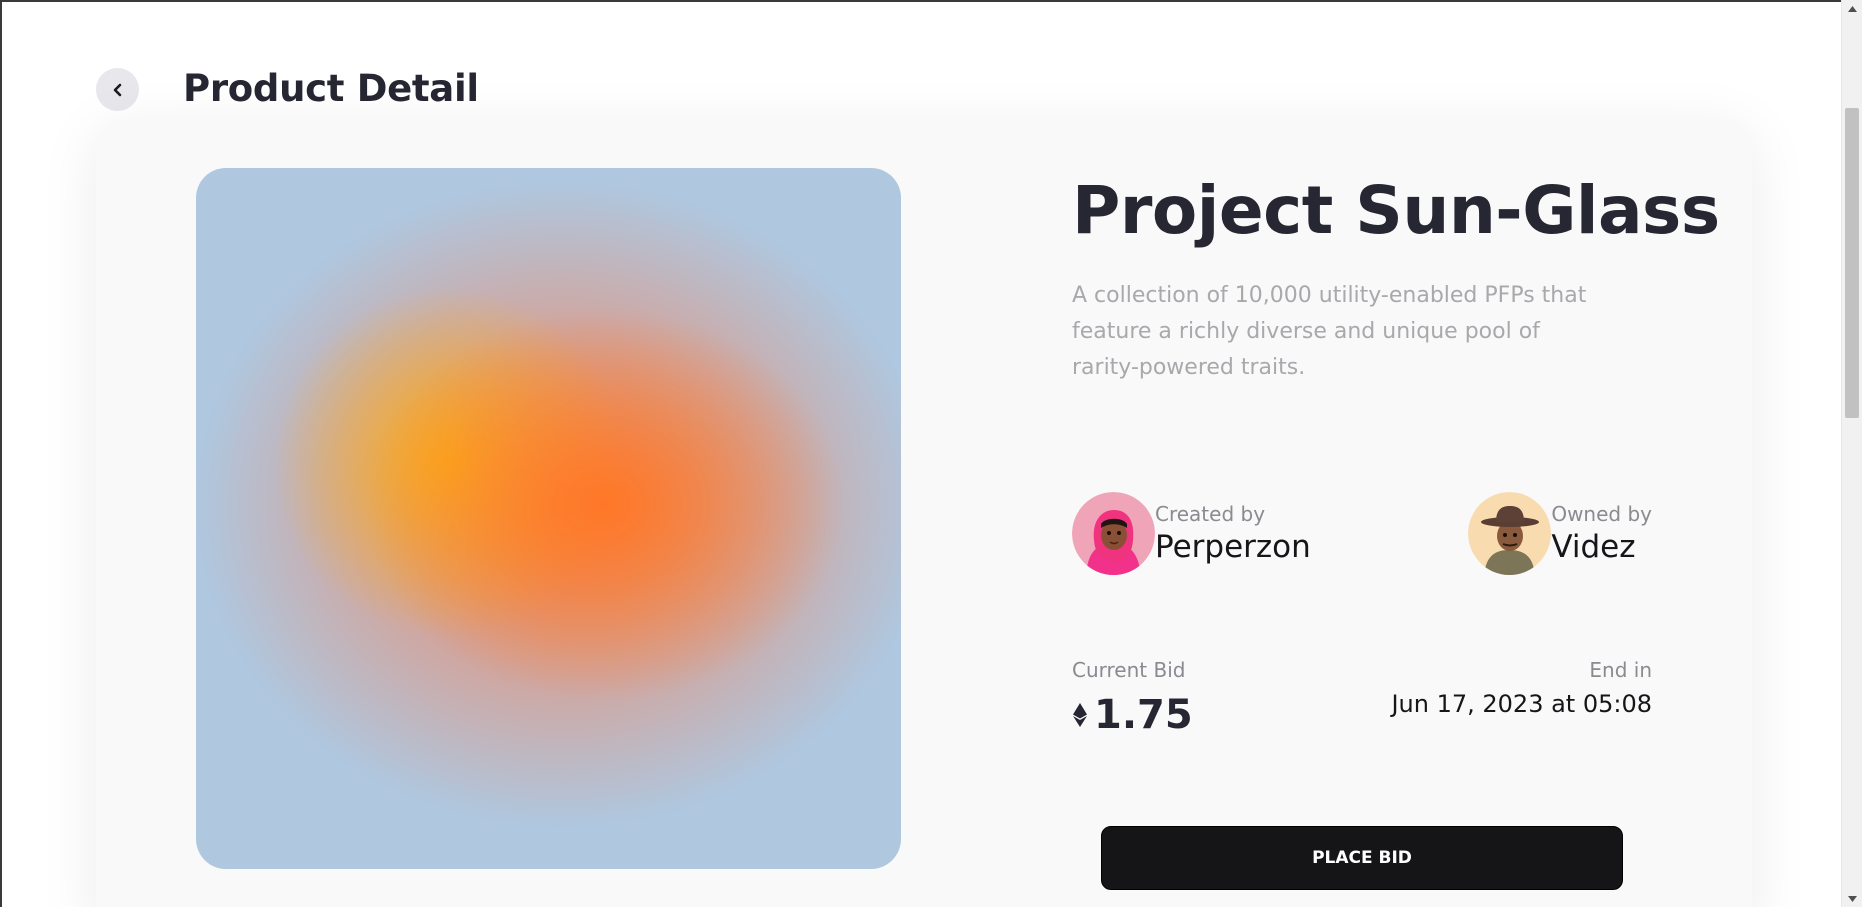 Image resolution: width=1862 pixels, height=907 pixels. What do you see at coordinates (1852, 8) in the screenshot?
I see `scroll-up-arrow-icon` at bounding box center [1852, 8].